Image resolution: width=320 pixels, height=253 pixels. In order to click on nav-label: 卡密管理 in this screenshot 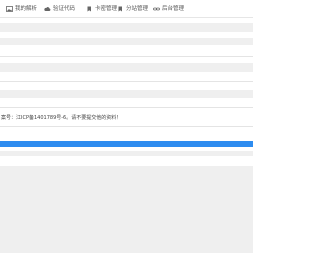, I will do `click(106, 9)`.